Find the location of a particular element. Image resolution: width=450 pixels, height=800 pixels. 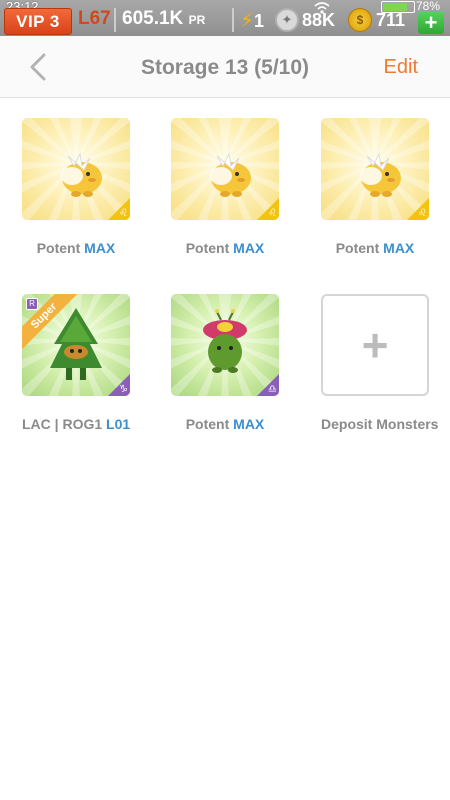

add-currency-button: + is located at coordinates (431, 23).